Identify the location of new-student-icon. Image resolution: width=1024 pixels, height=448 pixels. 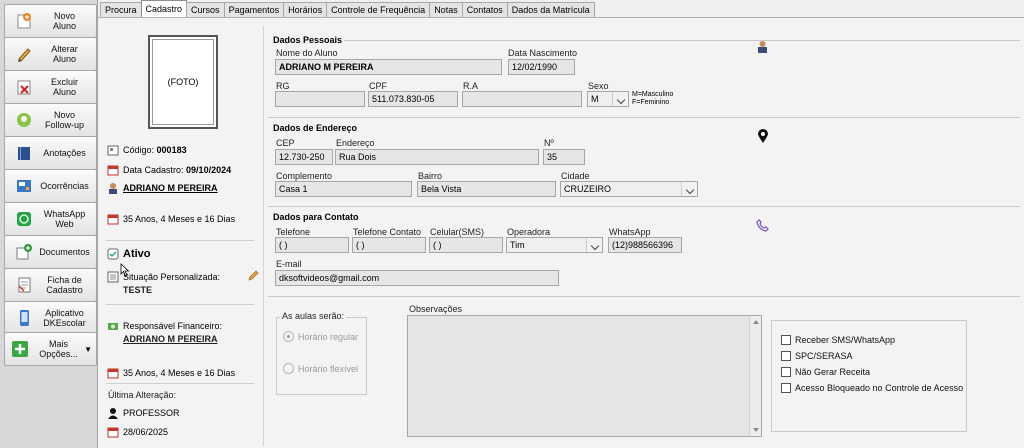
(24, 21).